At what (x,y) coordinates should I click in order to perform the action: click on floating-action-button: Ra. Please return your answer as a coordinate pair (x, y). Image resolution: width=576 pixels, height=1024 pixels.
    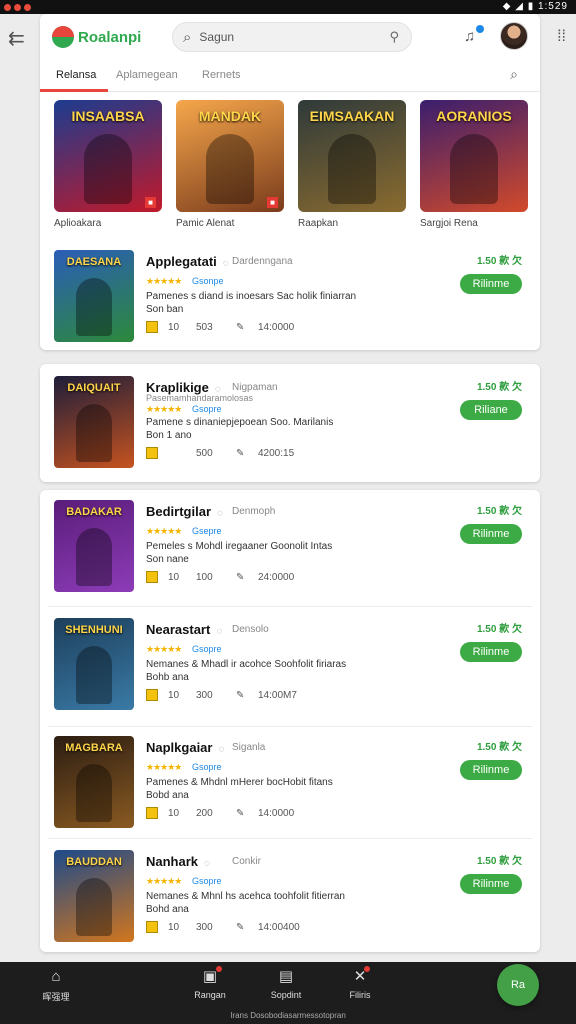
    Looking at the image, I should click on (518, 985).